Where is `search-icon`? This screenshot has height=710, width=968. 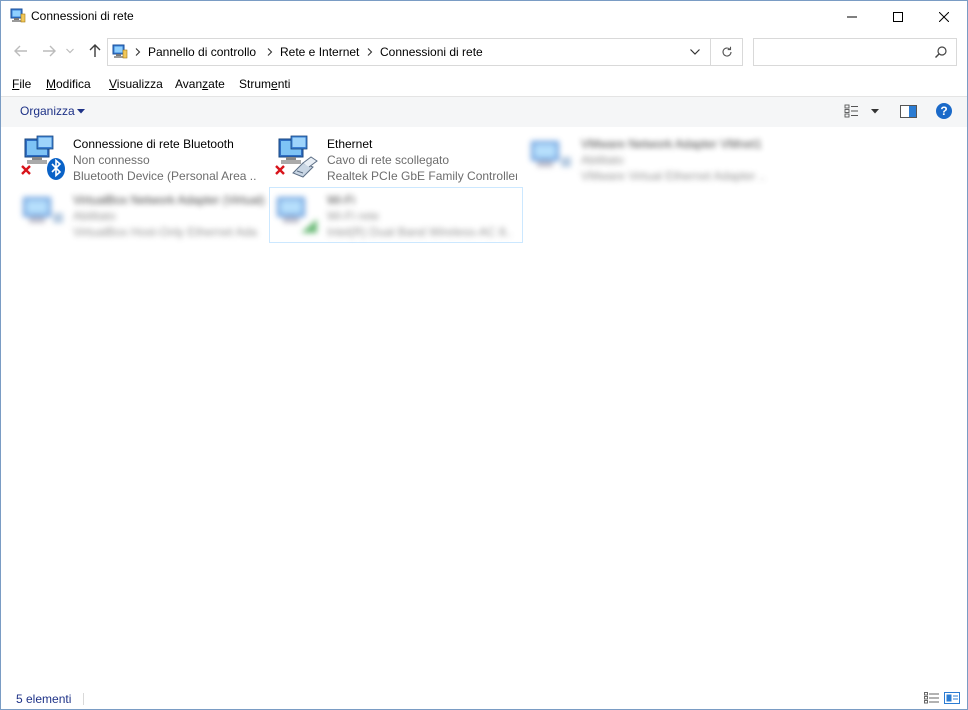
search-icon is located at coordinates (941, 52).